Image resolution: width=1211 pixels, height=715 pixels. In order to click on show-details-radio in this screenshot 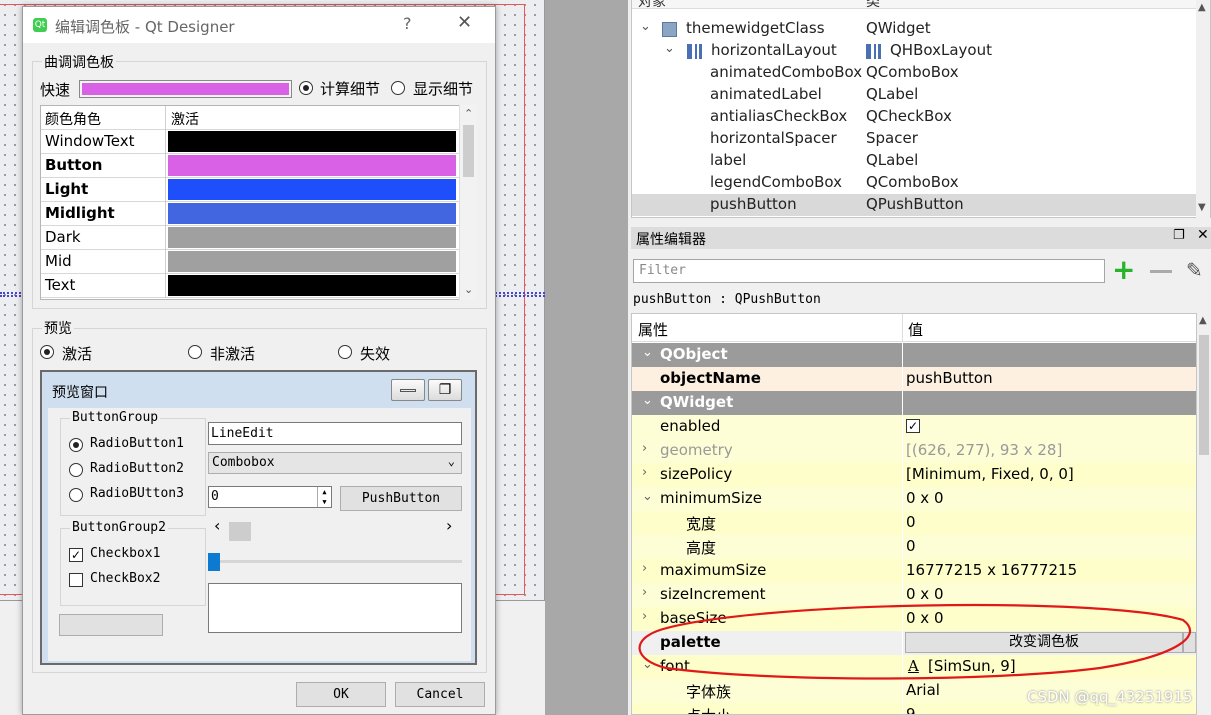, I will do `click(398, 88)`.